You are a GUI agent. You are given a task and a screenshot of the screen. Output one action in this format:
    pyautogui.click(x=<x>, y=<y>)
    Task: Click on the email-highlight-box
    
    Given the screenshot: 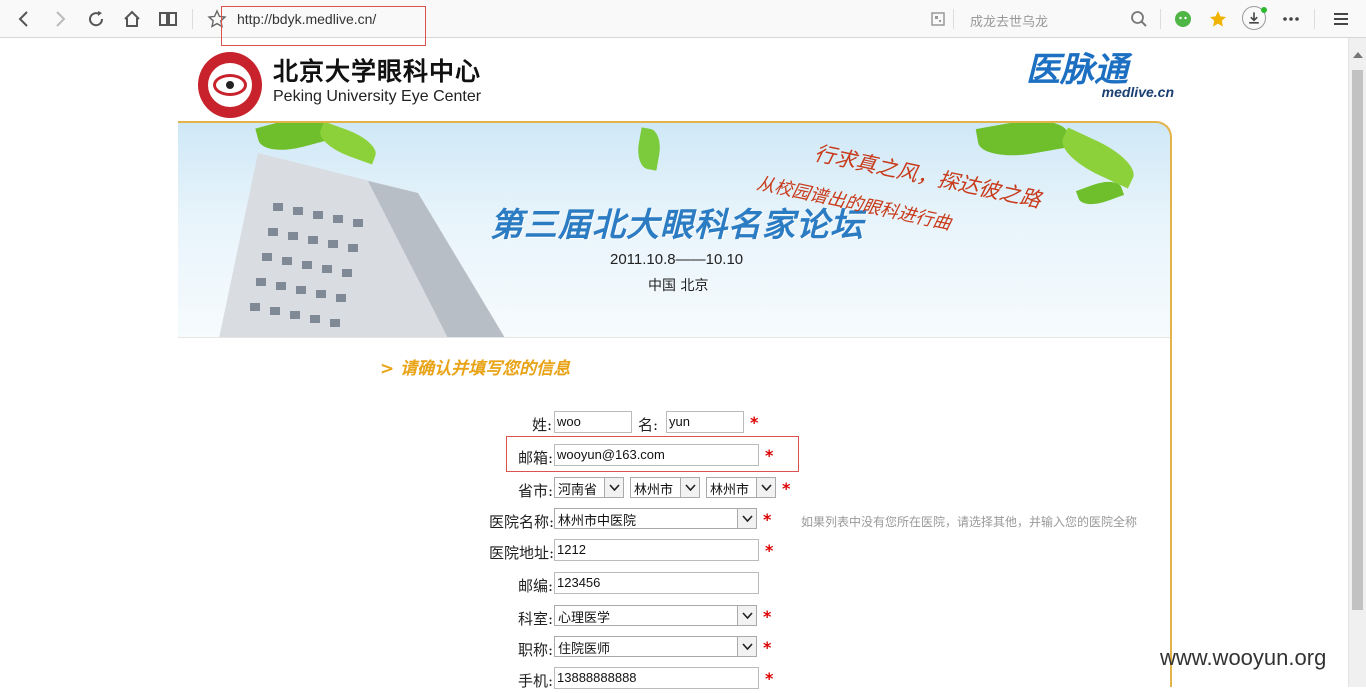 What is the action you would take?
    pyautogui.click(x=652, y=454)
    